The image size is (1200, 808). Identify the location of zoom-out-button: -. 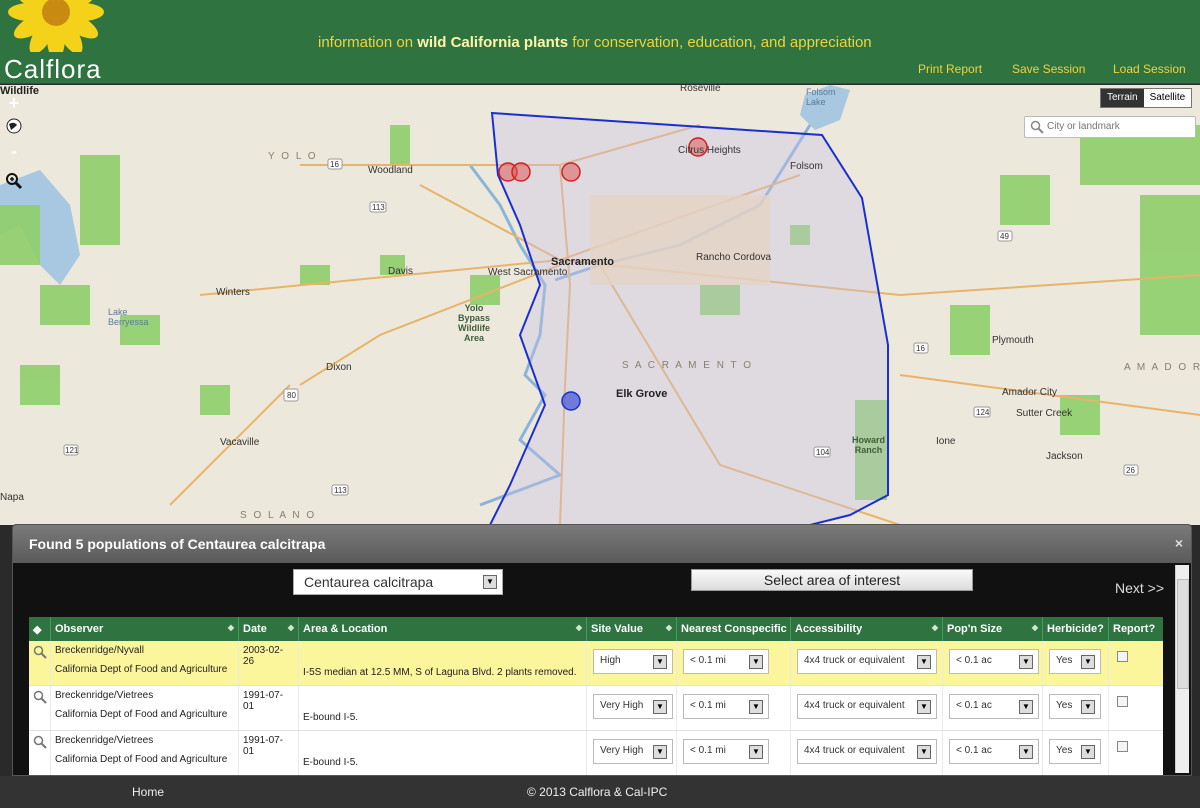
(14, 152).